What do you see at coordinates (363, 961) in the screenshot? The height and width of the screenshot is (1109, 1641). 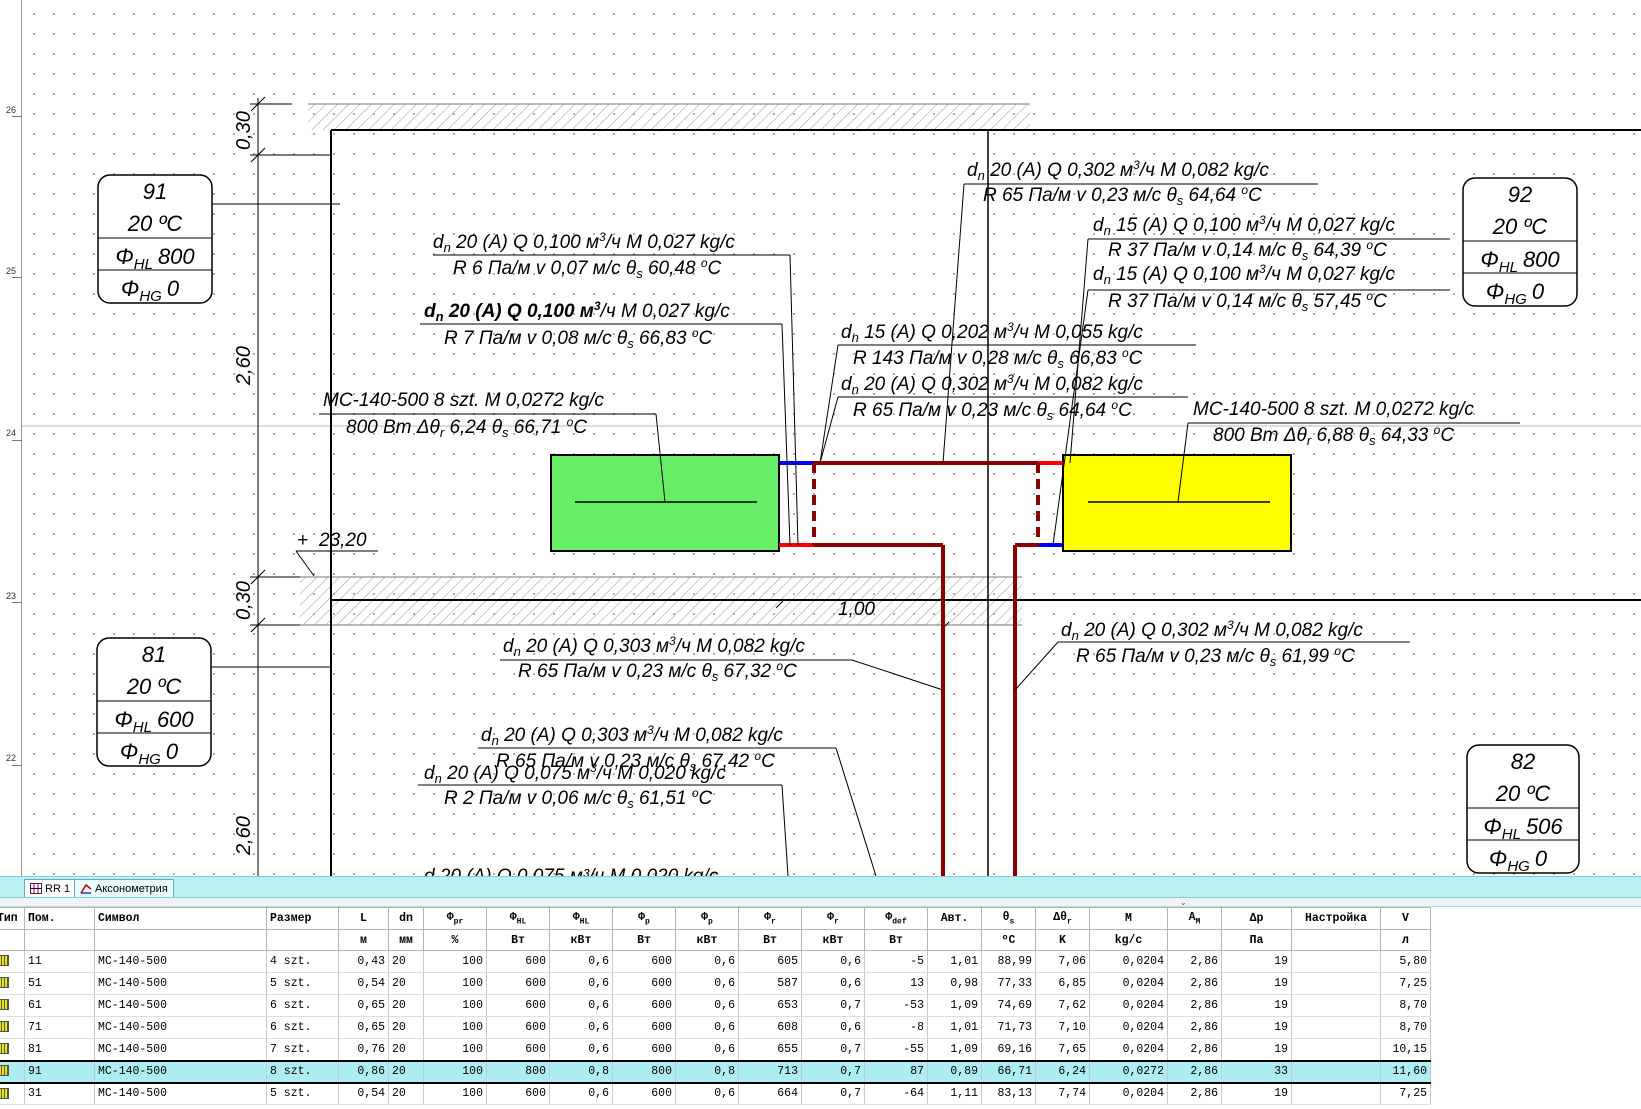 I see `table-cell: 0,43` at bounding box center [363, 961].